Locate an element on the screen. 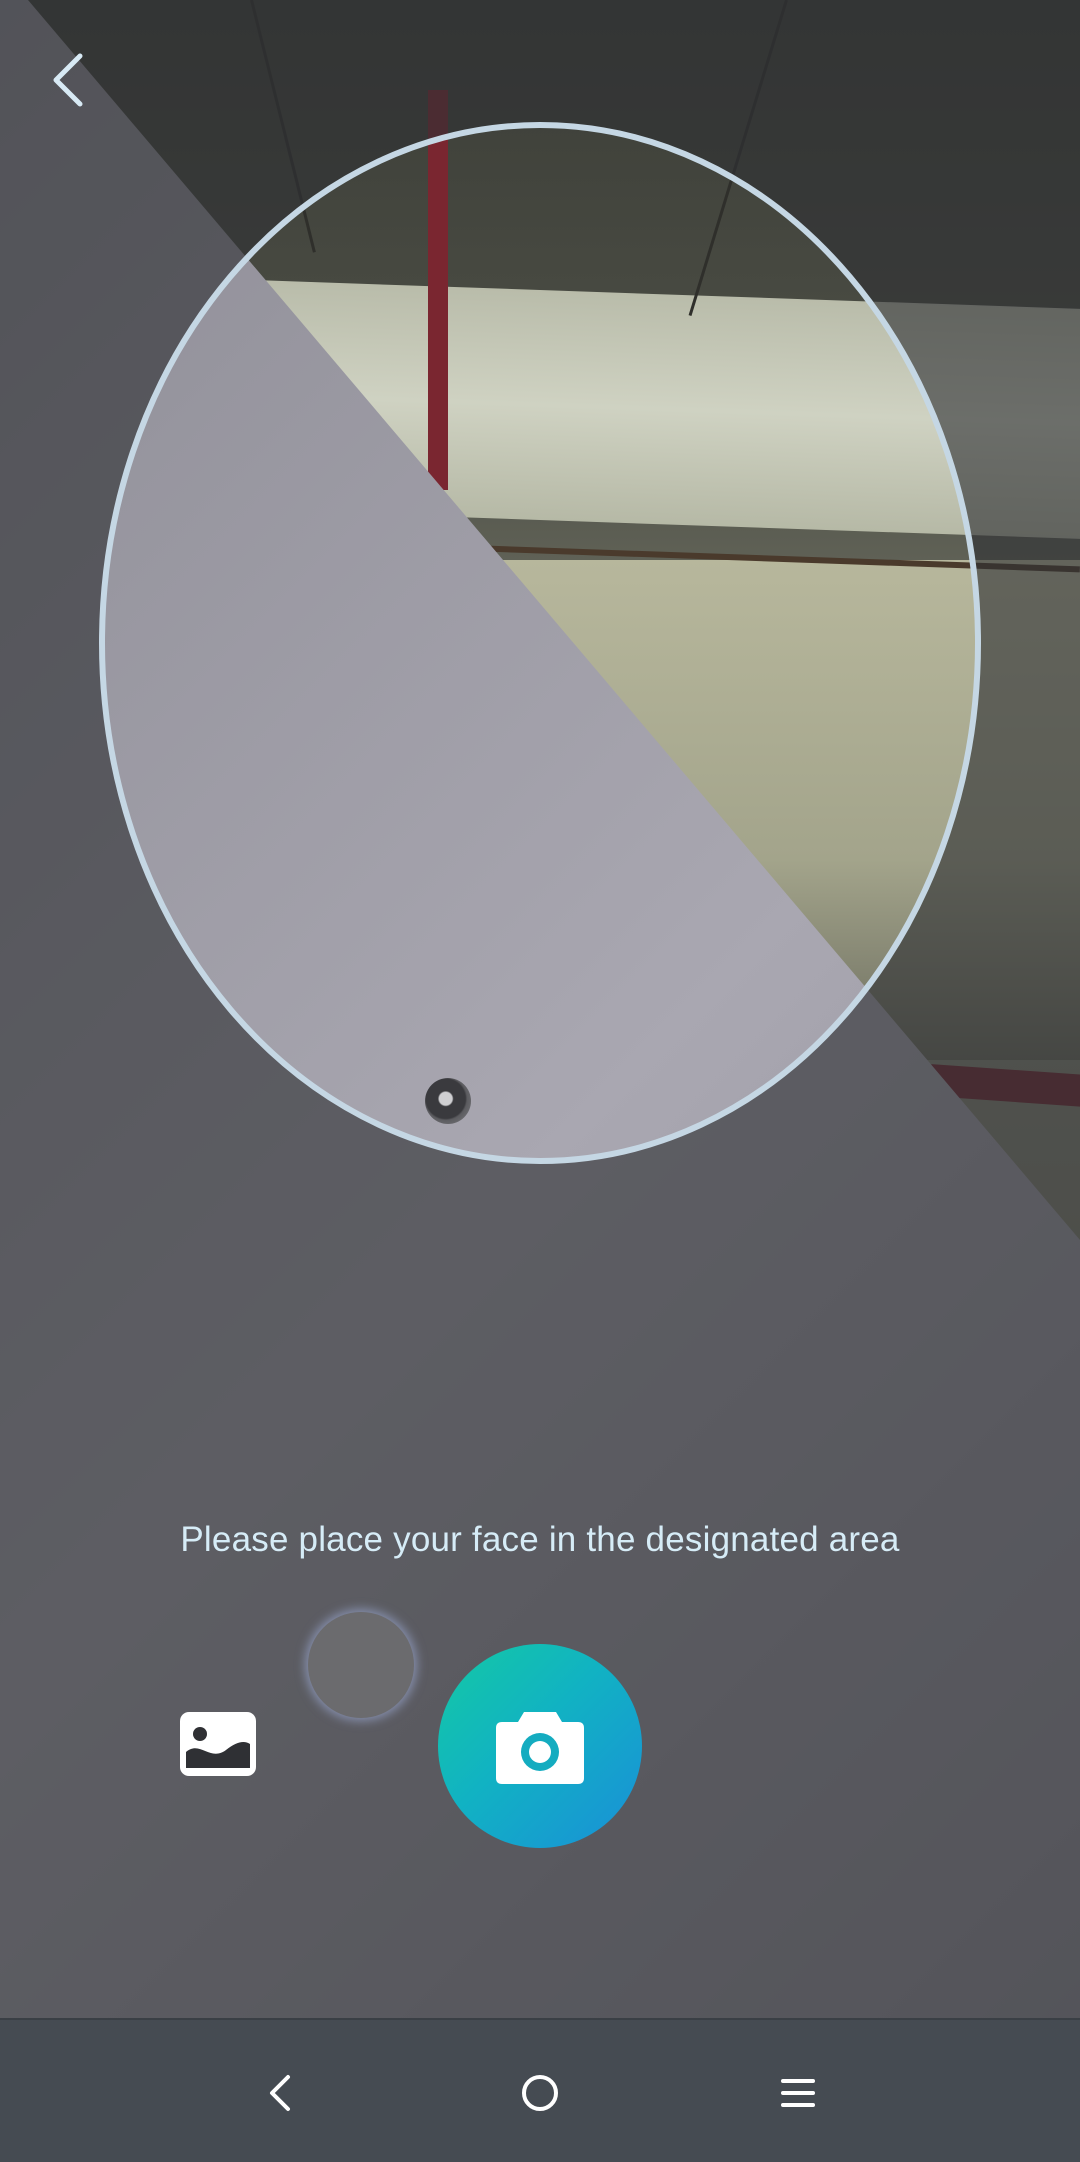  system-navigation-bar is located at coordinates (540, 2090).